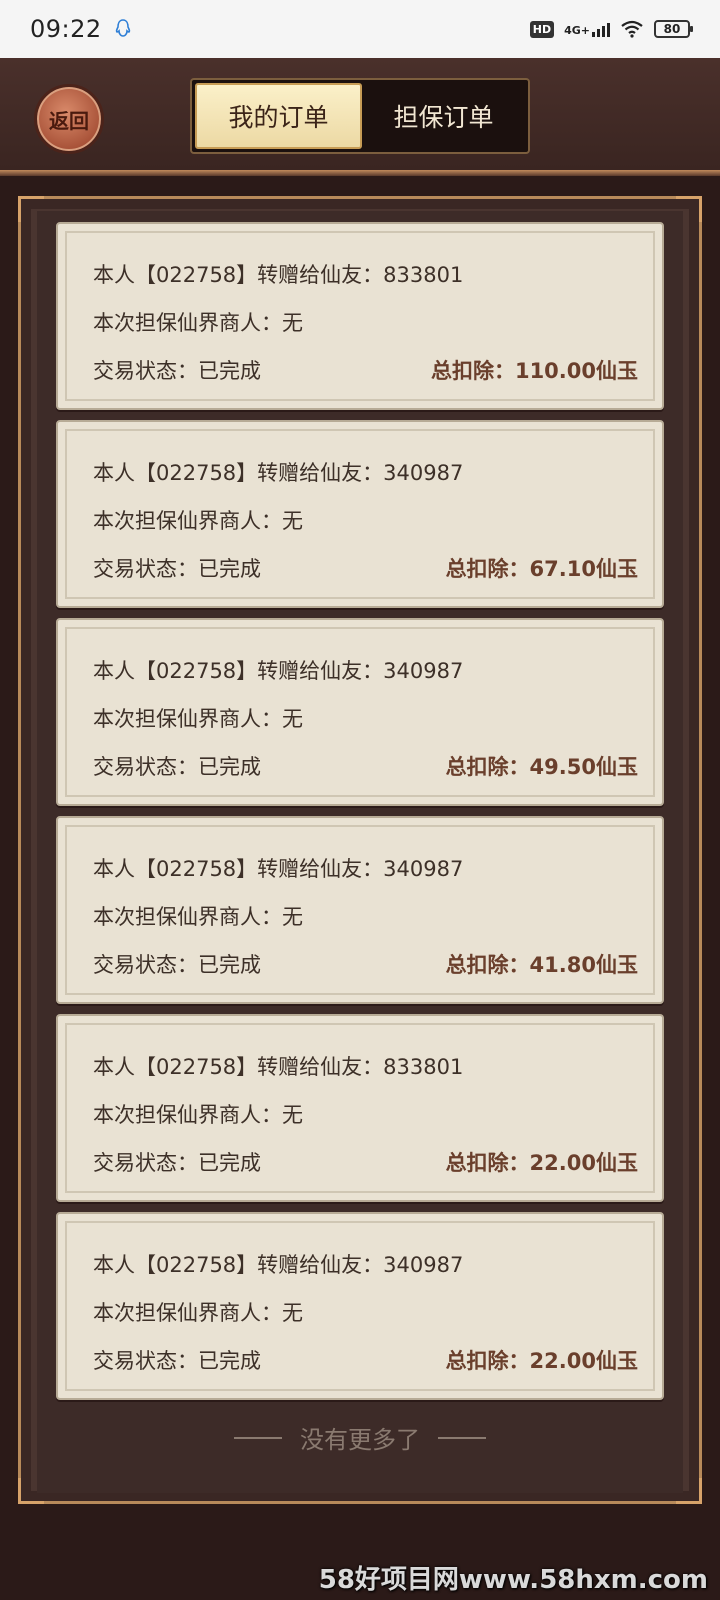 Image resolution: width=720 pixels, height=1600 pixels. I want to click on tab-my-orders-label: 我的订单, so click(278, 117).